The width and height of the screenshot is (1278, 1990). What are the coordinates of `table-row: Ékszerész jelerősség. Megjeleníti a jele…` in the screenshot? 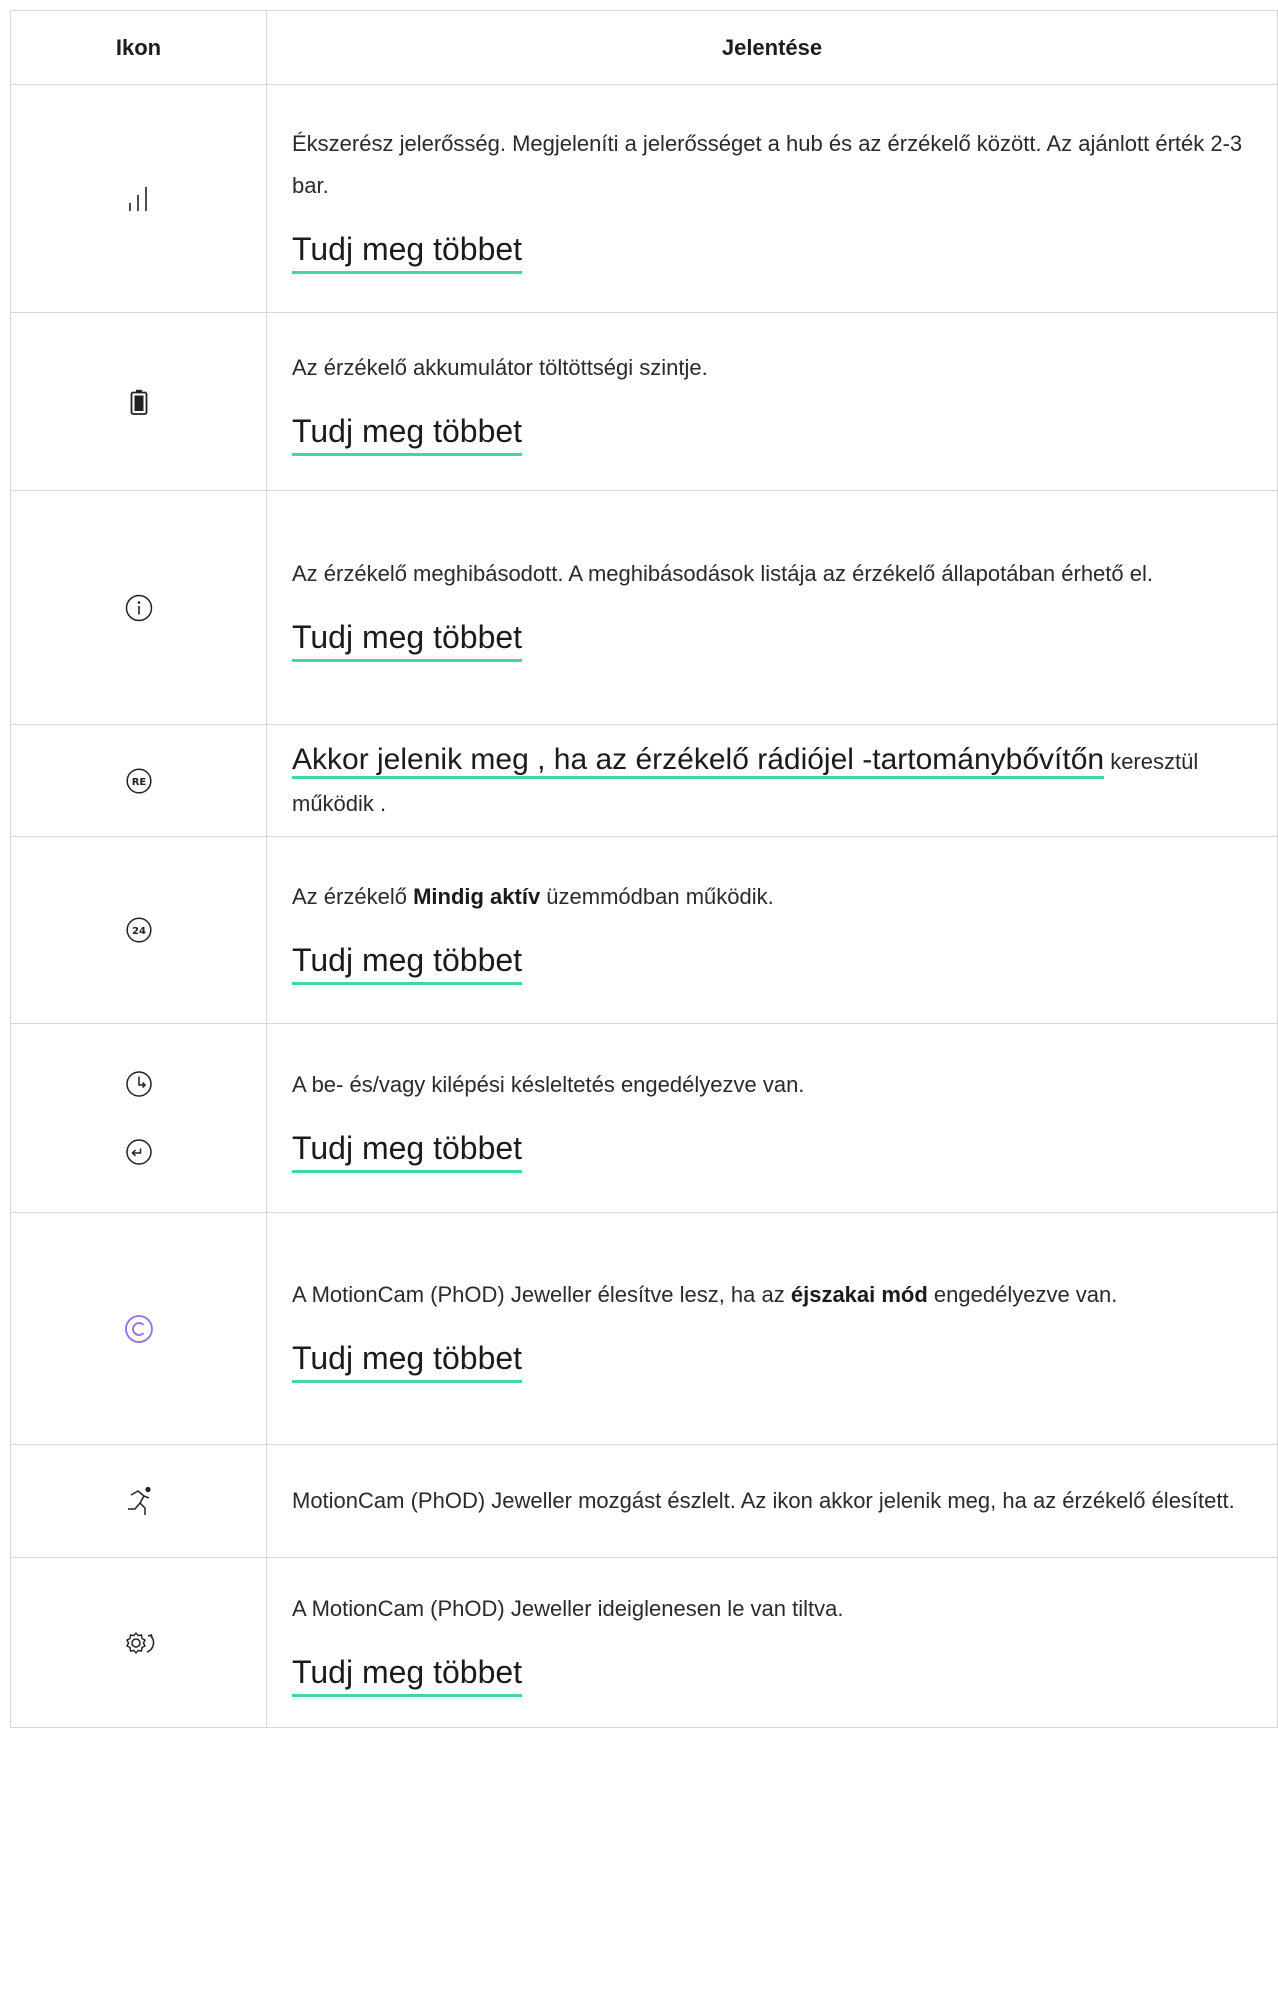 It's located at (644, 198).